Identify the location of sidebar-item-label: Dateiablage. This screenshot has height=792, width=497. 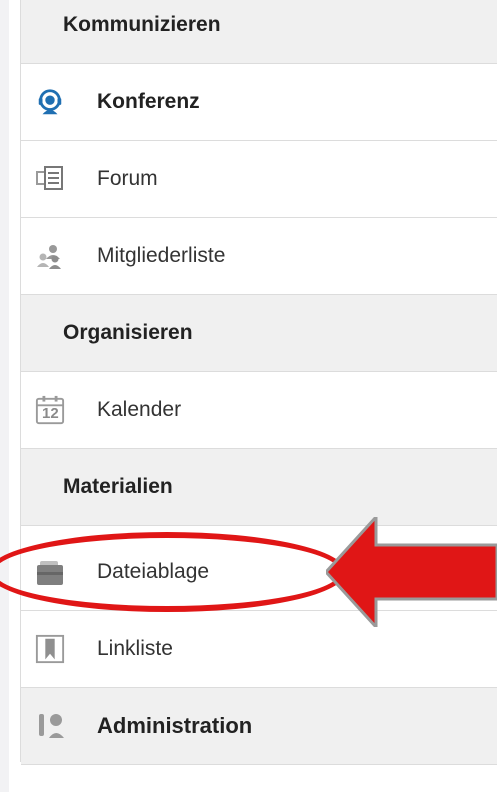
(153, 571).